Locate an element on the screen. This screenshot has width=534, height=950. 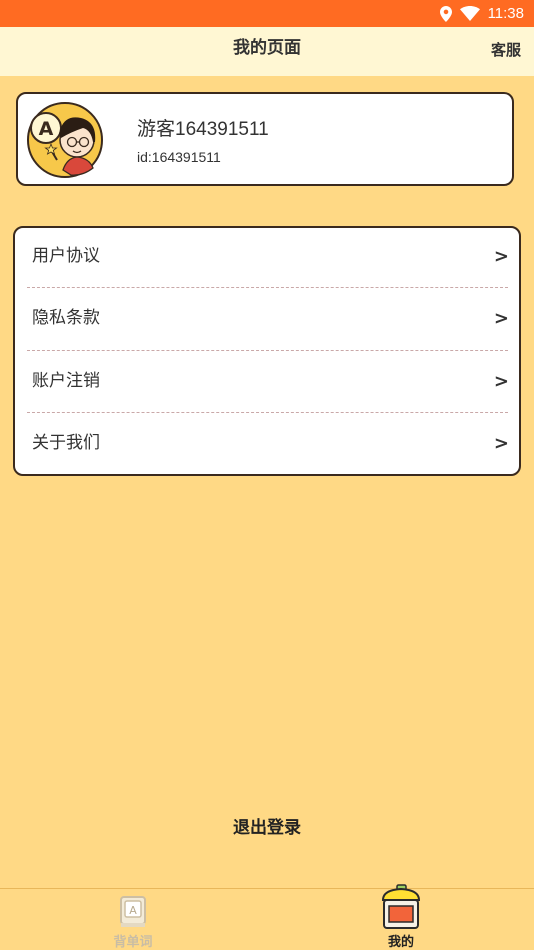
logout-button: 退出登录 is located at coordinates (267, 828).